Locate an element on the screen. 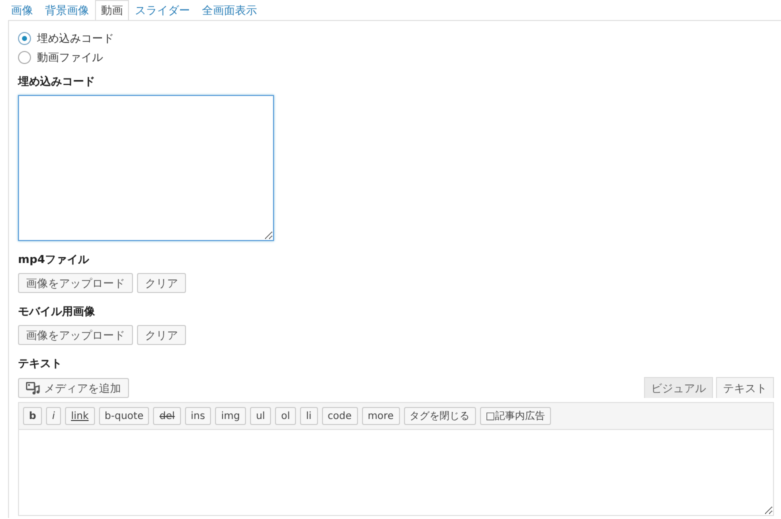  toolbar-button: li is located at coordinates (309, 416).